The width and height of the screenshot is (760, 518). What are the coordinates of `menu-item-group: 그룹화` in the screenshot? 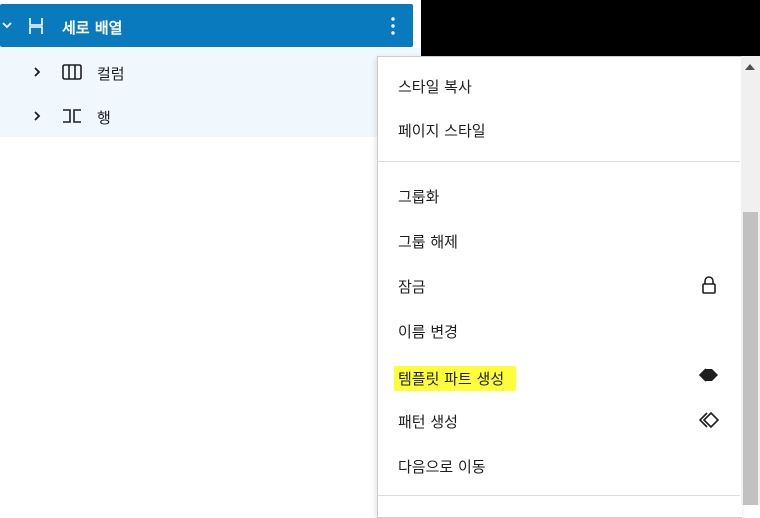 It's located at (560, 195).